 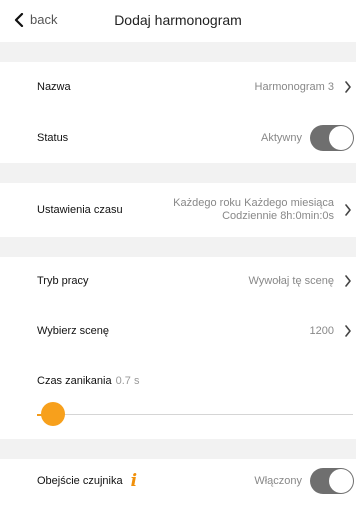 What do you see at coordinates (53, 138) in the screenshot?
I see `status-label: Status` at bounding box center [53, 138].